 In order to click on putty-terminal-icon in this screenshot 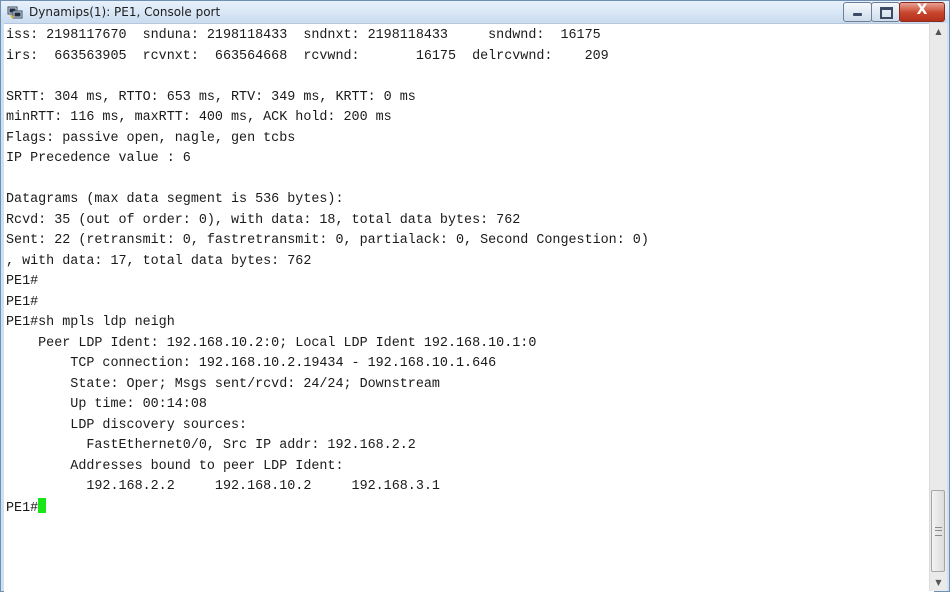, I will do `click(15, 12)`.